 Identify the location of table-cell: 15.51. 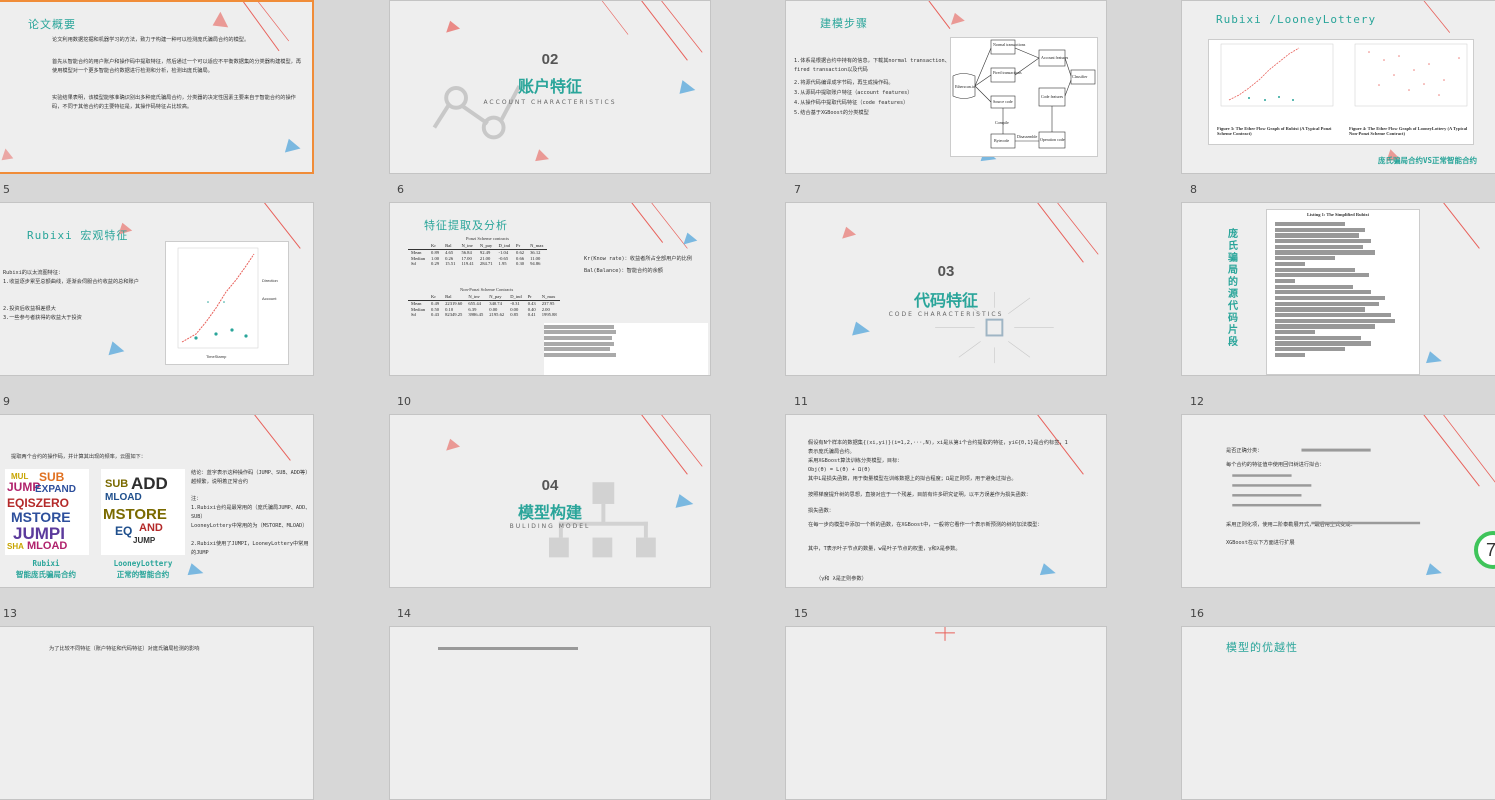
(450, 264).